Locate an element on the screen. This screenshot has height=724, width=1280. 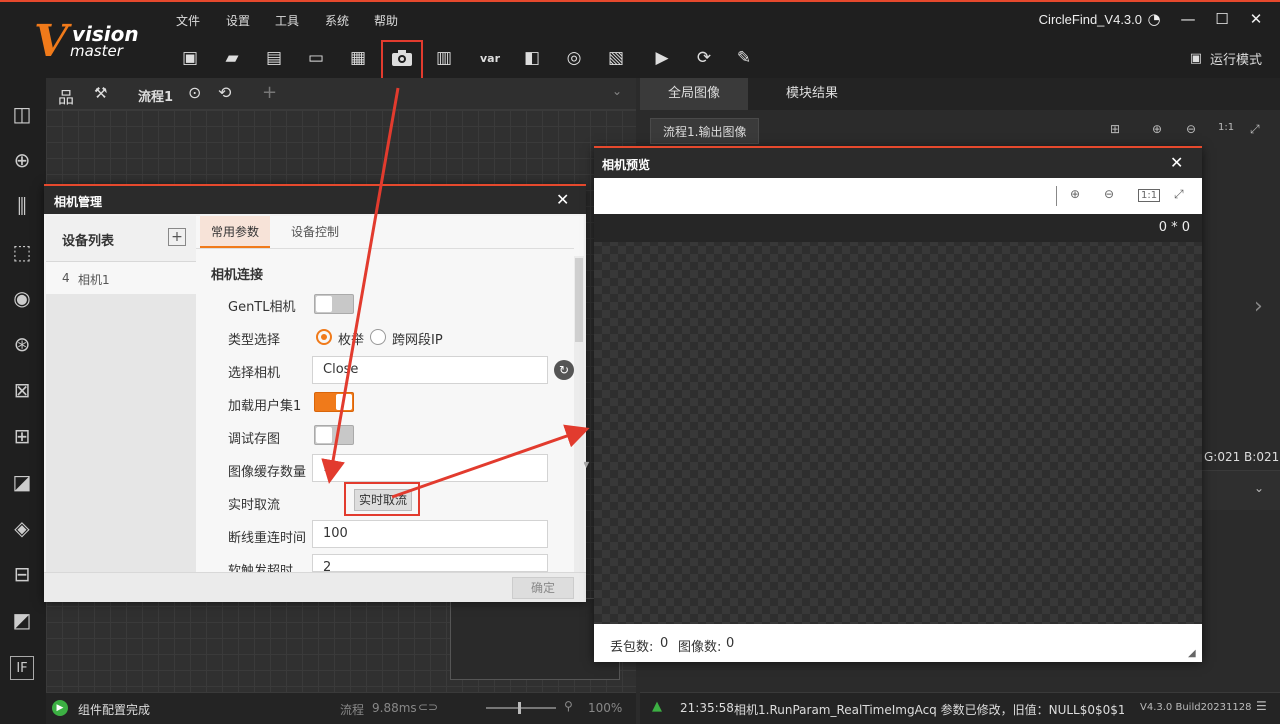
annotation-arrow-preview is located at coordinates (490, 461).